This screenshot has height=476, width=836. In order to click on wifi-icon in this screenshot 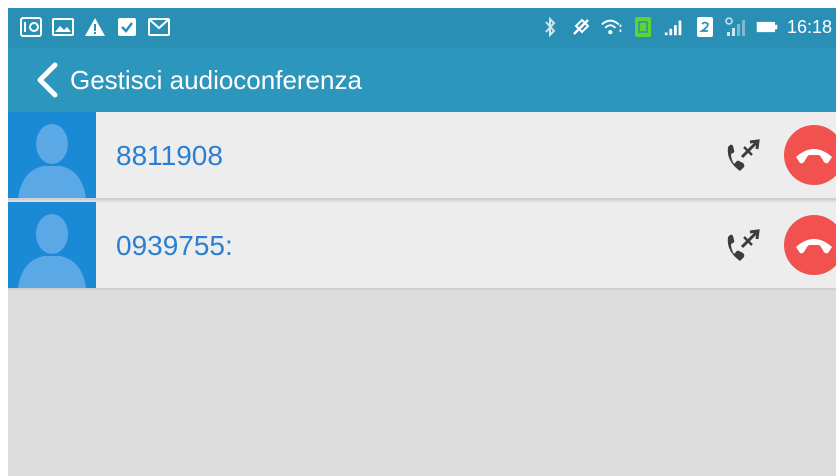, I will do `click(612, 27)`.